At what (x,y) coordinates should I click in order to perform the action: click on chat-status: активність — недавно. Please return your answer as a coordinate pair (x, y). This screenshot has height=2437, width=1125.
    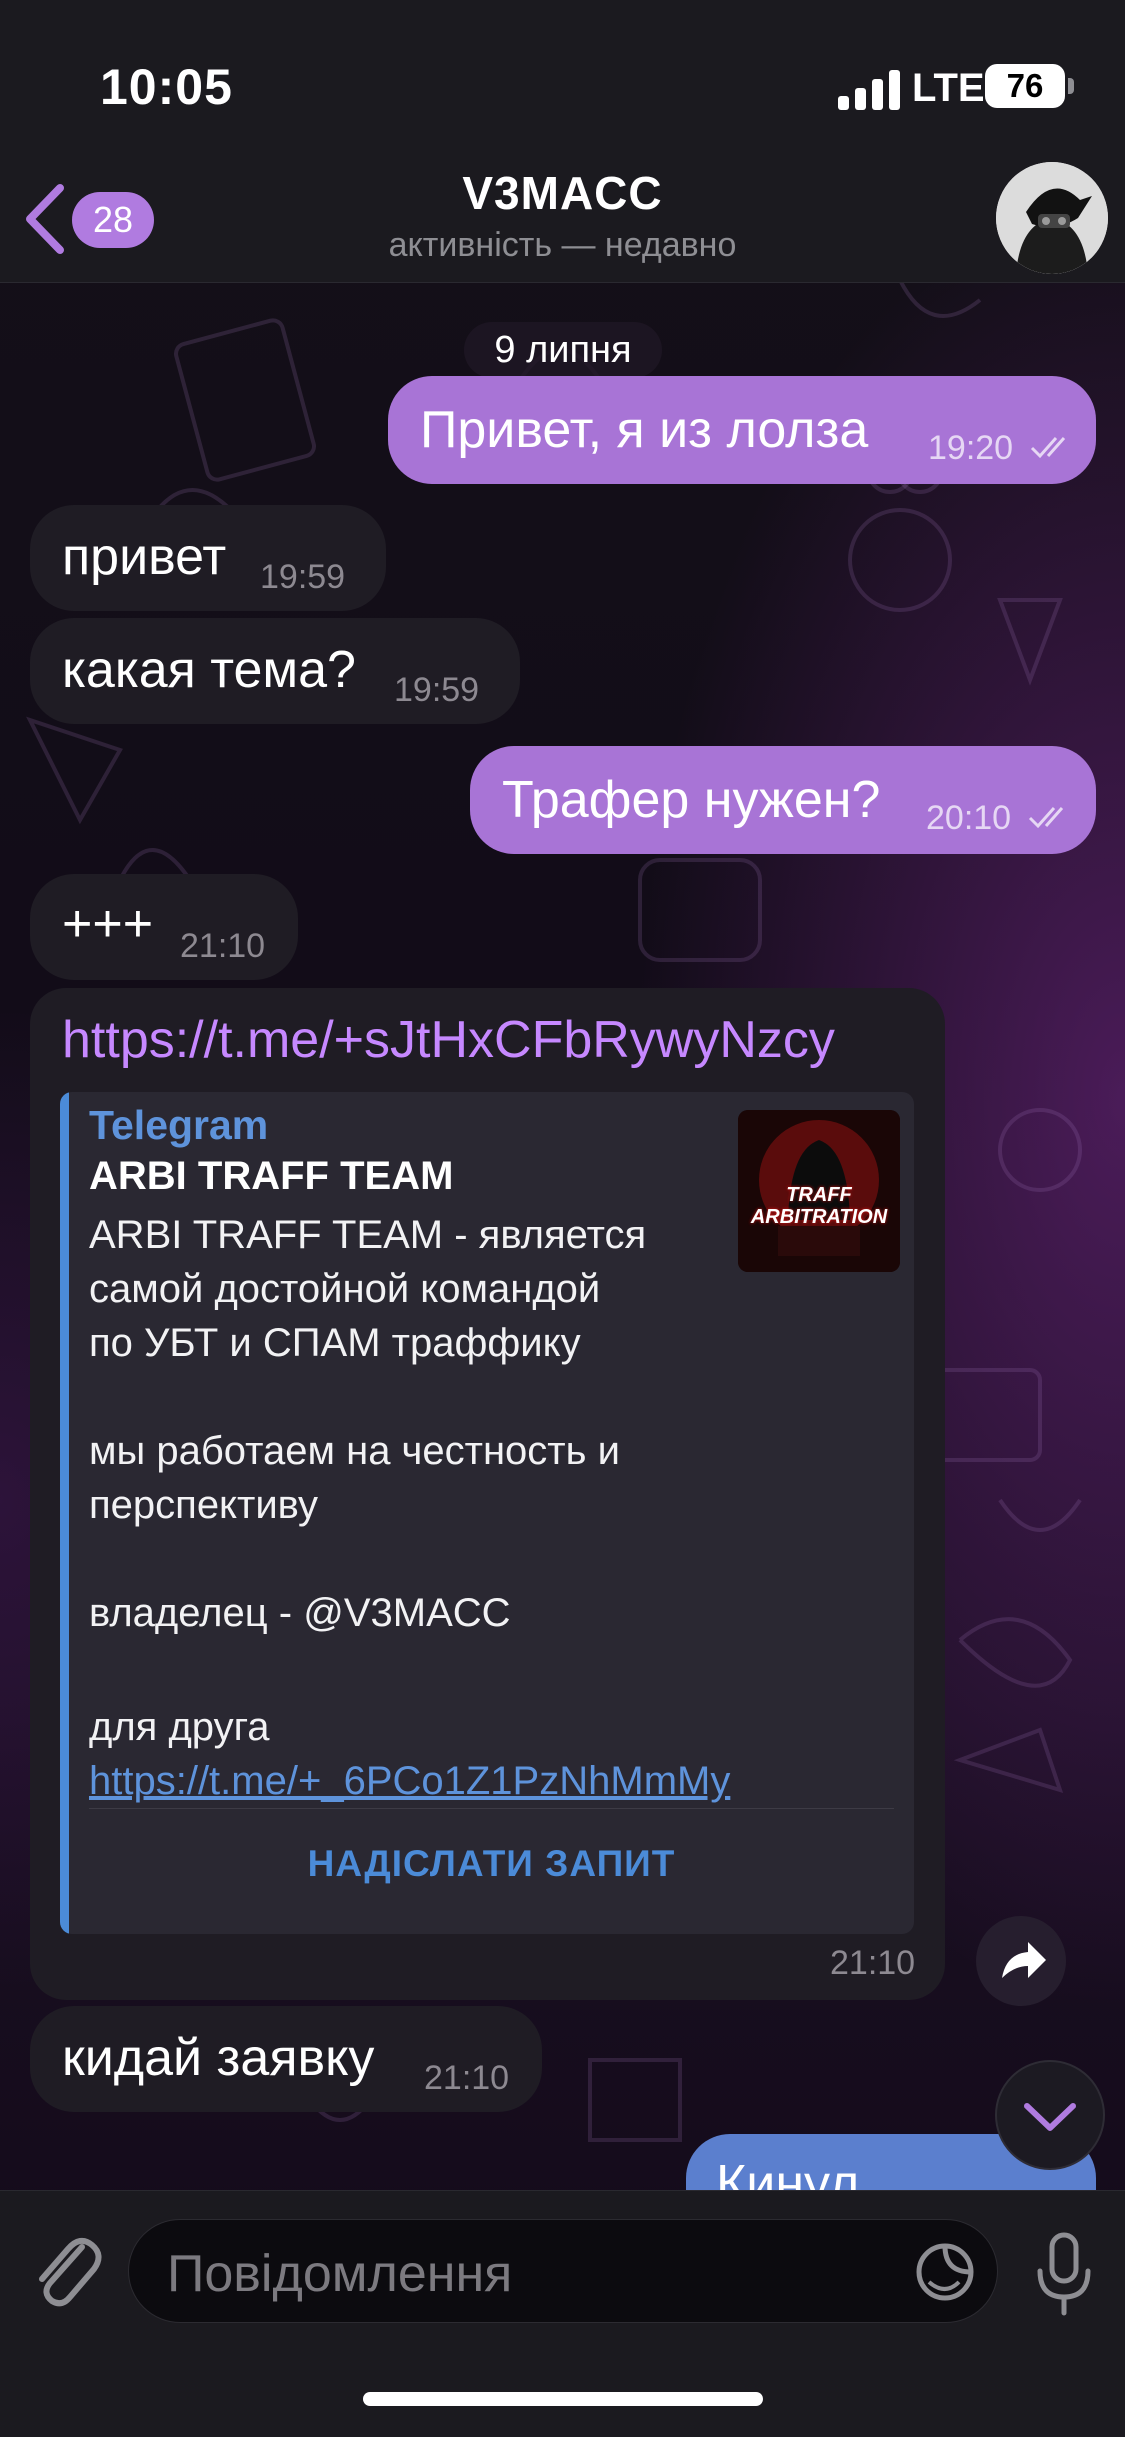
    Looking at the image, I should click on (562, 245).